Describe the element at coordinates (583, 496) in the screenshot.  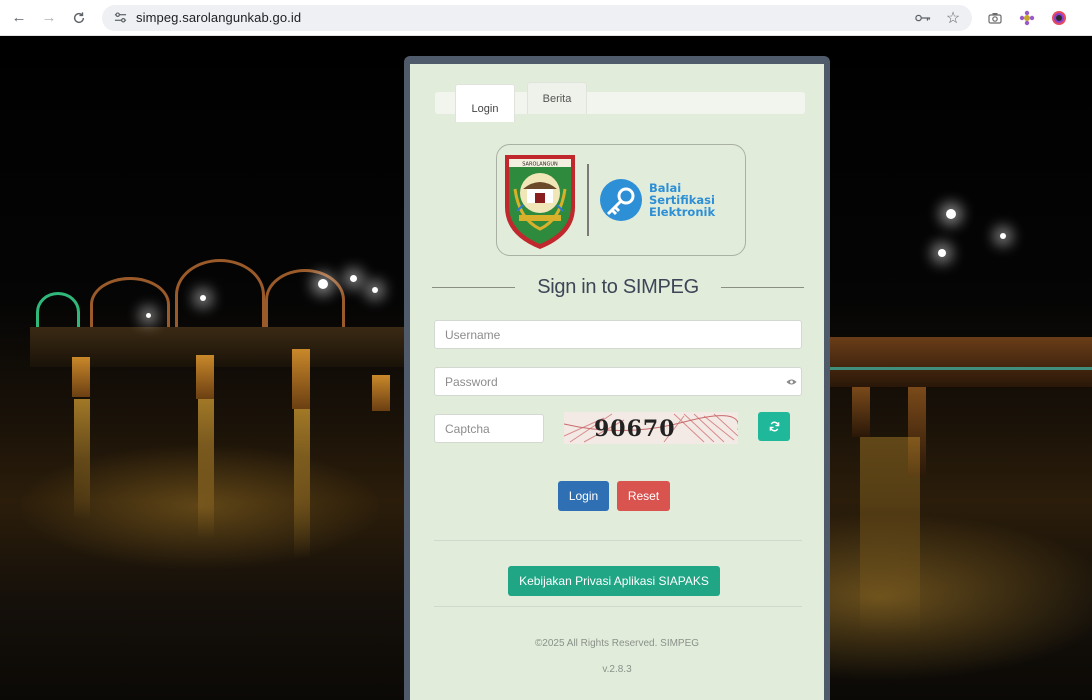
I see `login-button: Login` at that location.